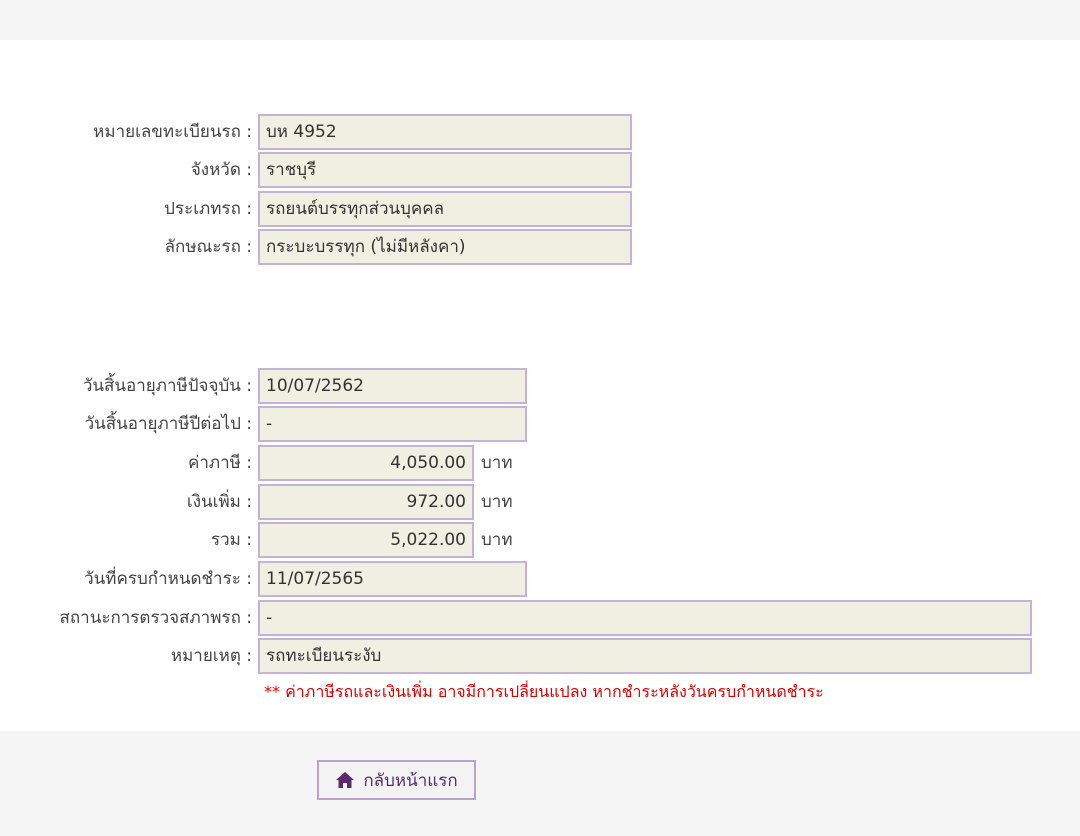 Image resolution: width=1080 pixels, height=836 pixels. I want to click on total-field: 5,022.00, so click(366, 540).